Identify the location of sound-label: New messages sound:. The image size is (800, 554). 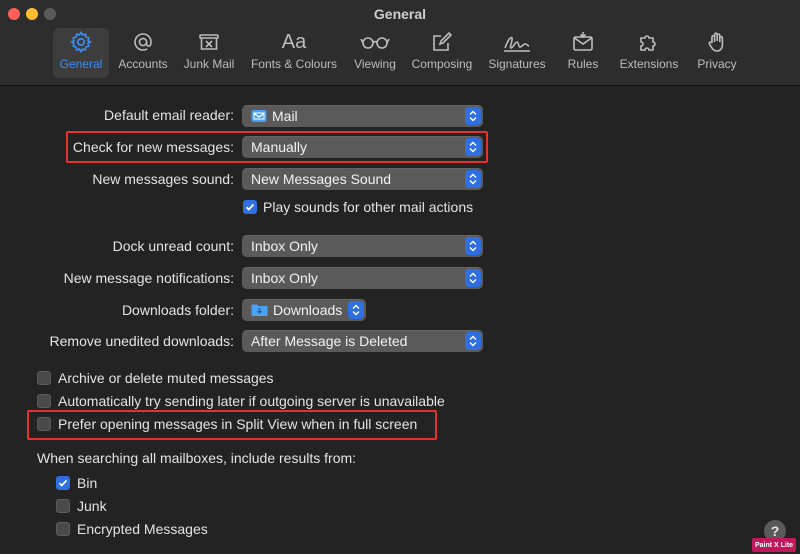
(163, 179).